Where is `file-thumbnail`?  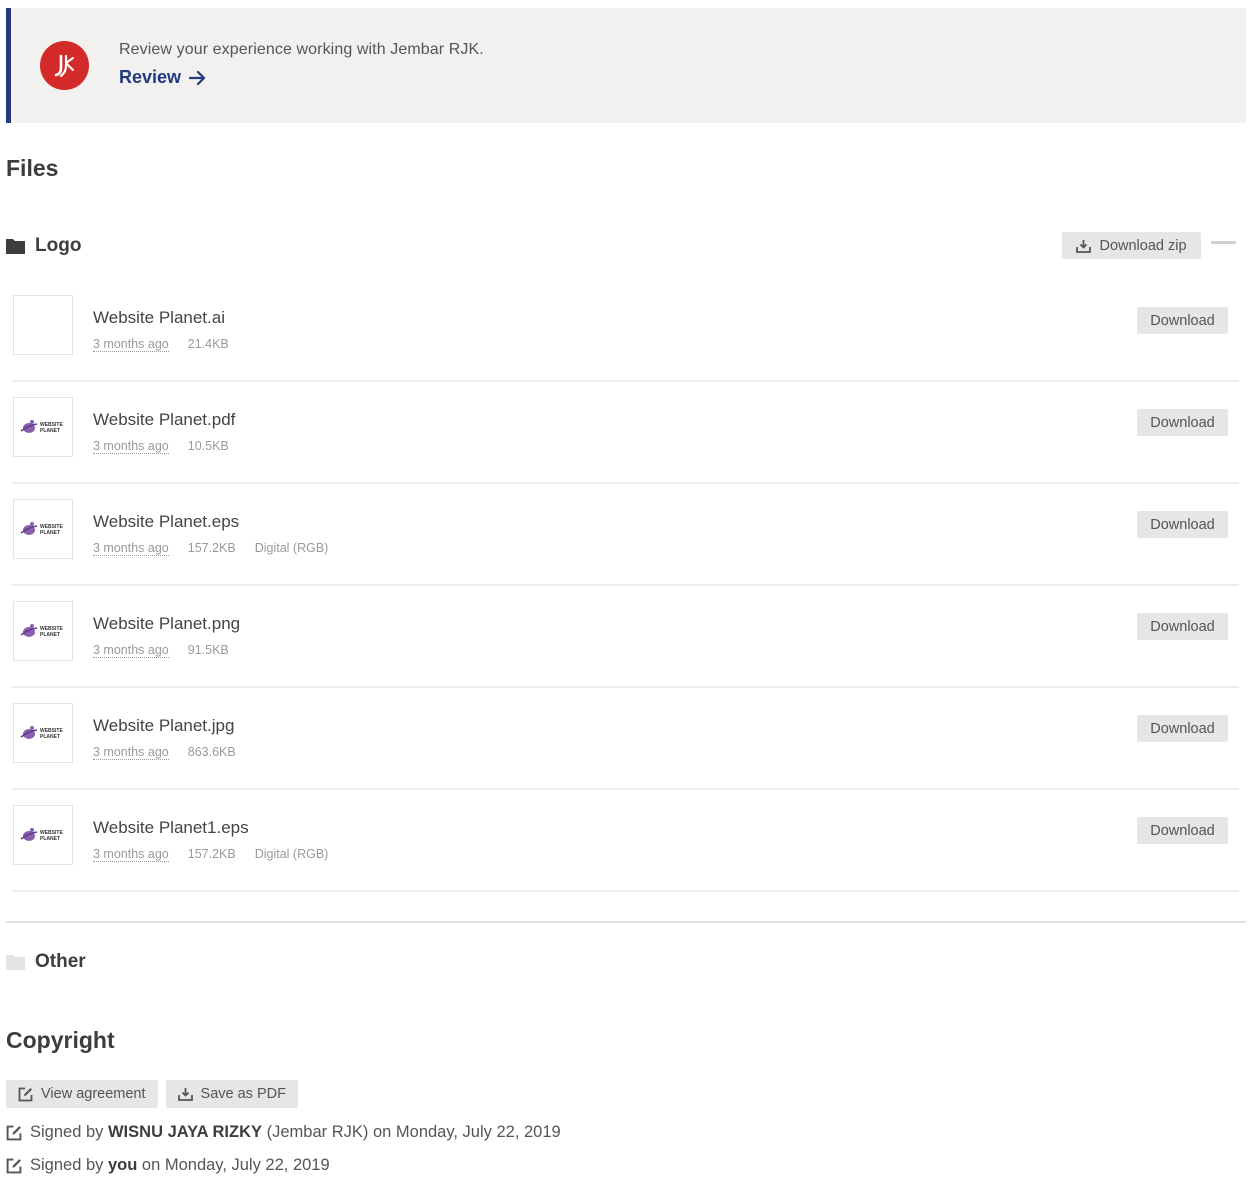 file-thumbnail is located at coordinates (43, 325).